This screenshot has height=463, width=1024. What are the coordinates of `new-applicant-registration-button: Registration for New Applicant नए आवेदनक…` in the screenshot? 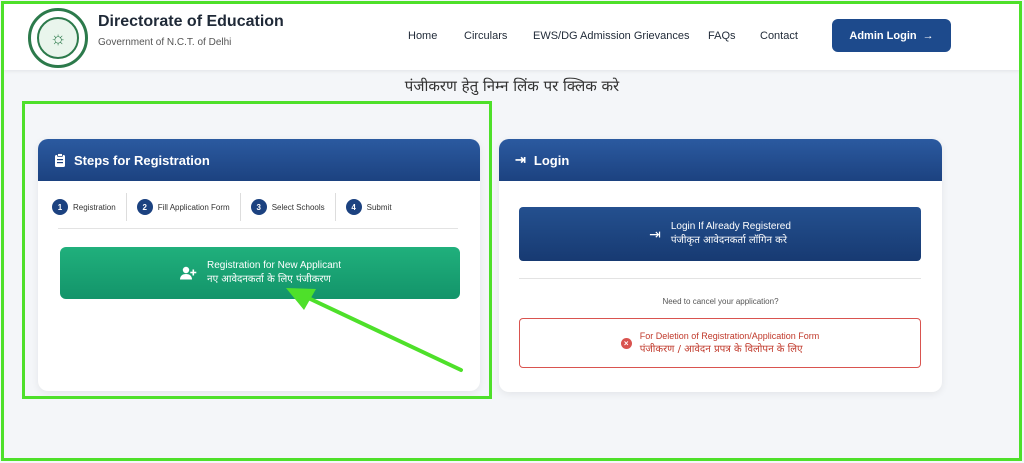 It's located at (260, 273).